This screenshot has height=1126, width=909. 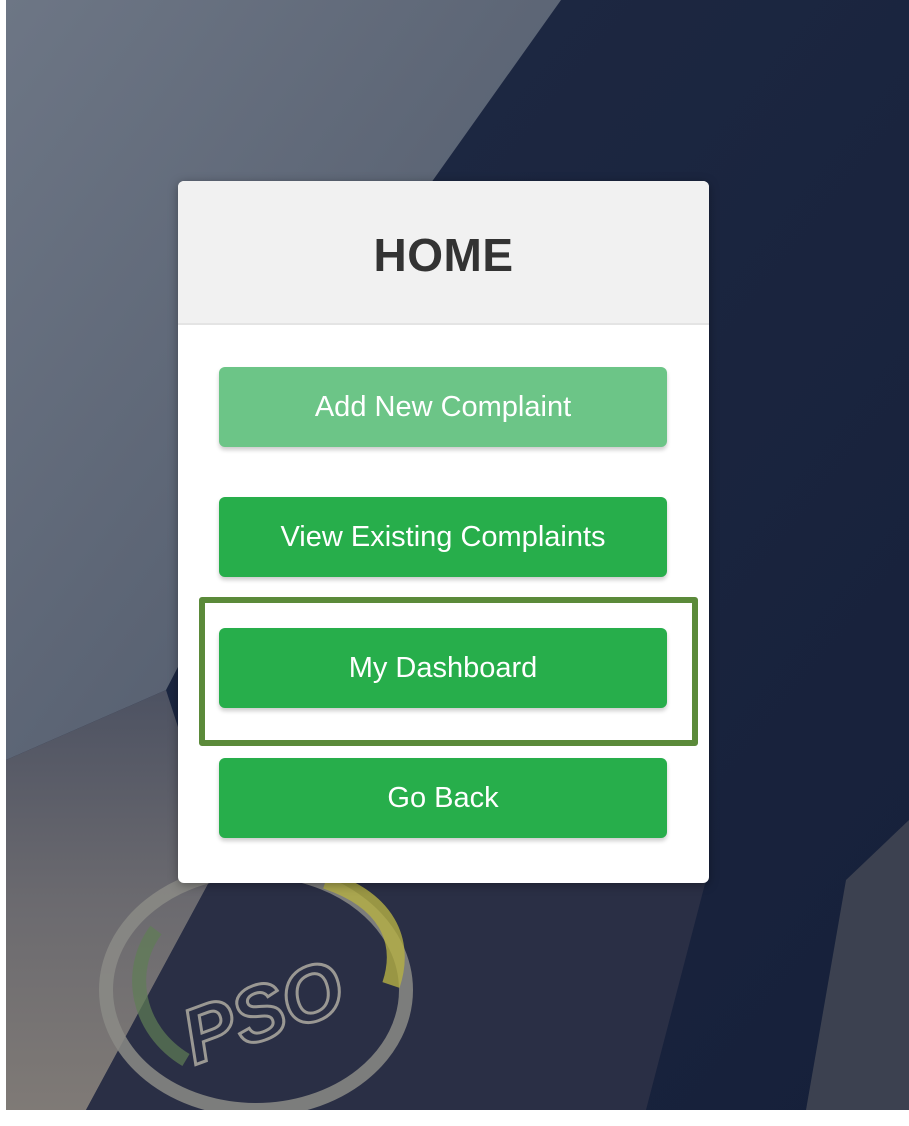 I want to click on dialog-header: HOME, so click(x=443, y=253).